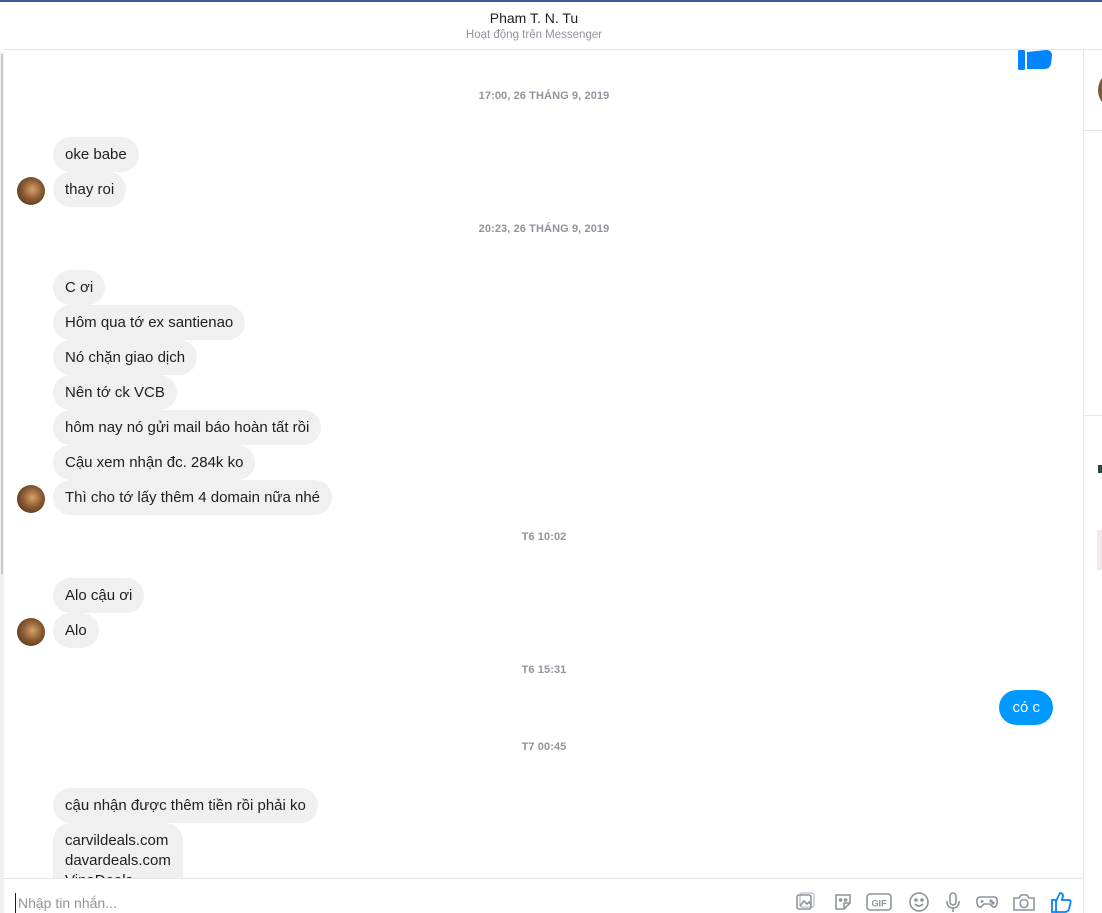 The width and height of the screenshot is (1102, 913). Describe the element at coordinates (1061, 901) in the screenshot. I see `like-icon` at that location.